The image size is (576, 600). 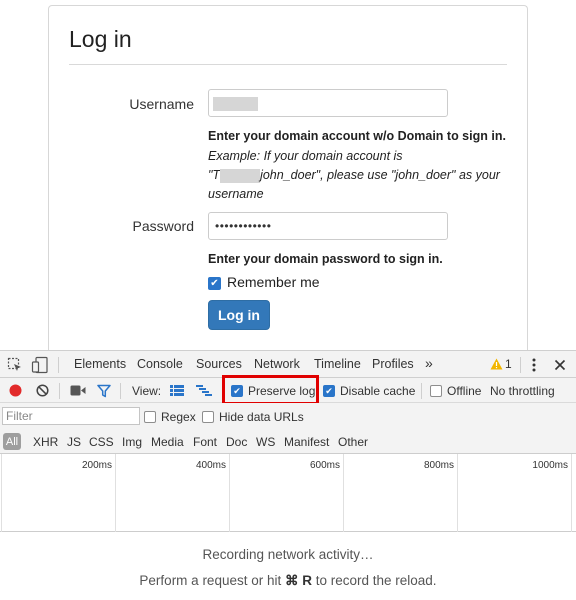 I want to click on regex-label: Regex, so click(x=178, y=417).